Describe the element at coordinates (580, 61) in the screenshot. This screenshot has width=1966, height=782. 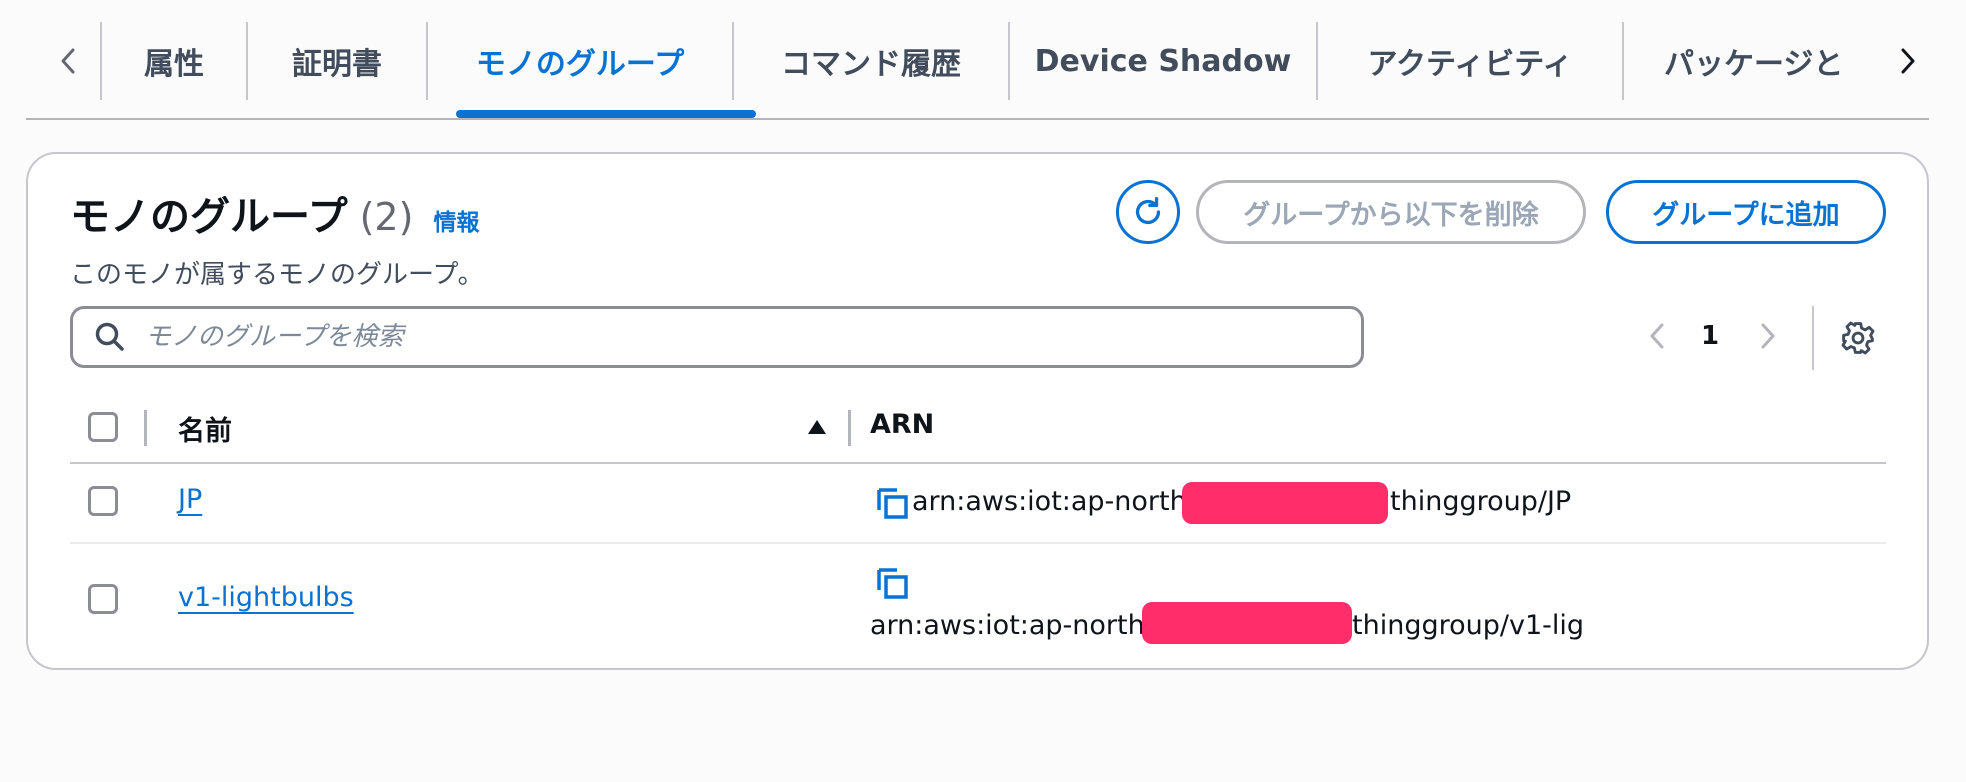
I see `tab-thing-groups: モノのグループ` at that location.